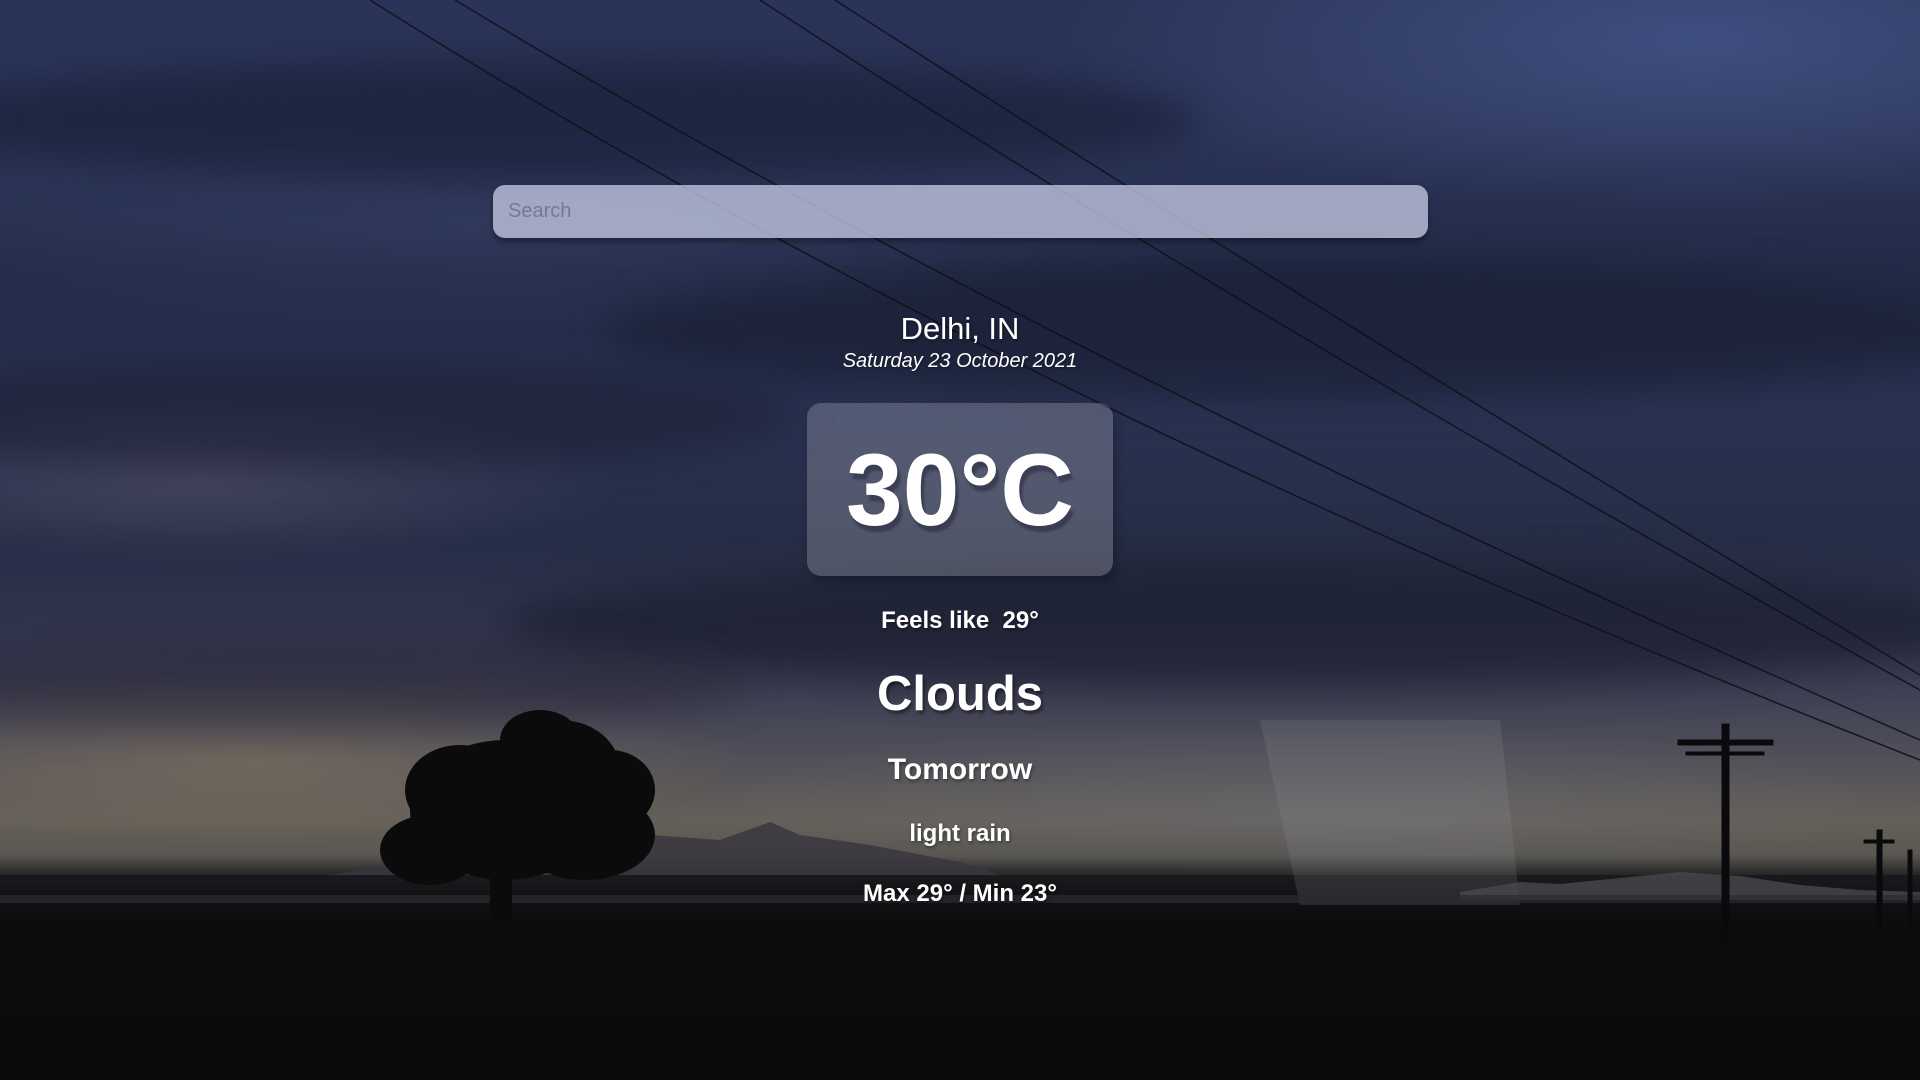  I want to click on temperature-card: 30°C, so click(960, 489).